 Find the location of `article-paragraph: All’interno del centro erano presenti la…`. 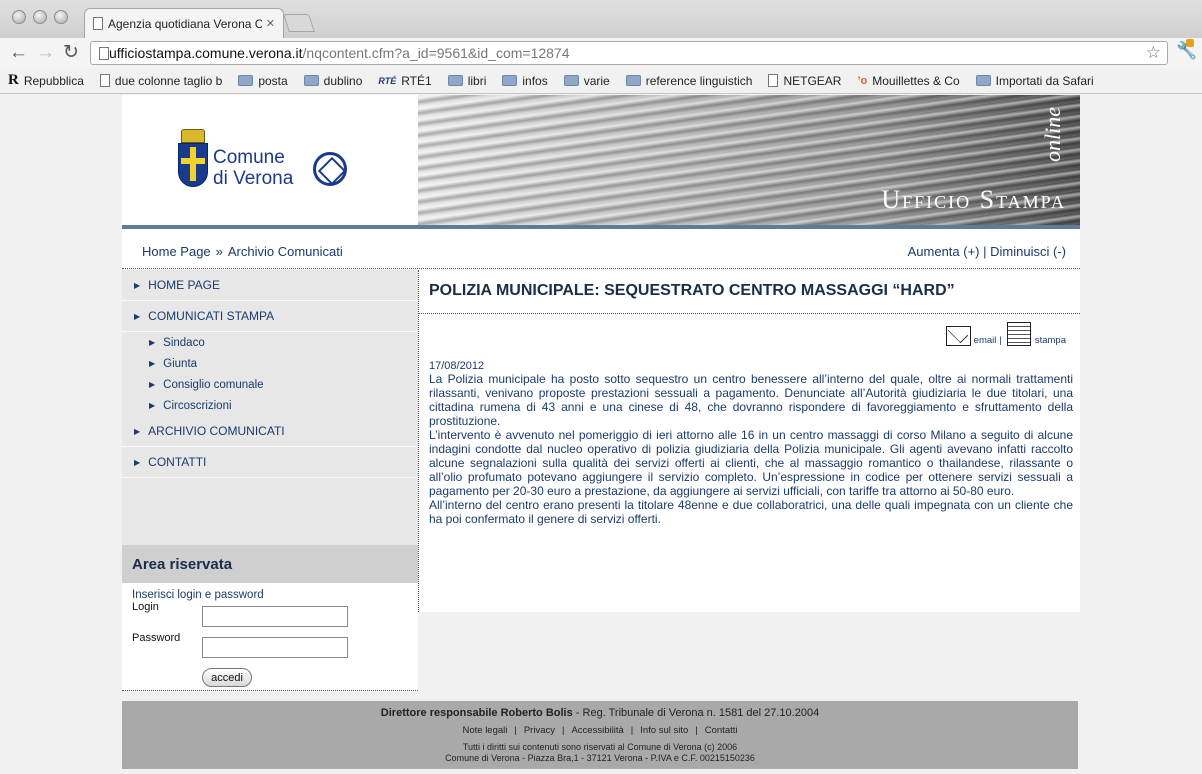

article-paragraph: All’interno del centro erano presenti la… is located at coordinates (751, 512).